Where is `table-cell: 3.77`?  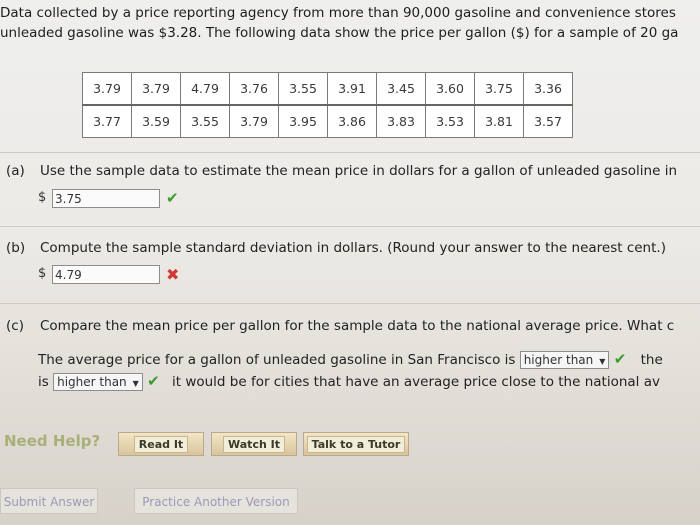 table-cell: 3.77 is located at coordinates (107, 121).